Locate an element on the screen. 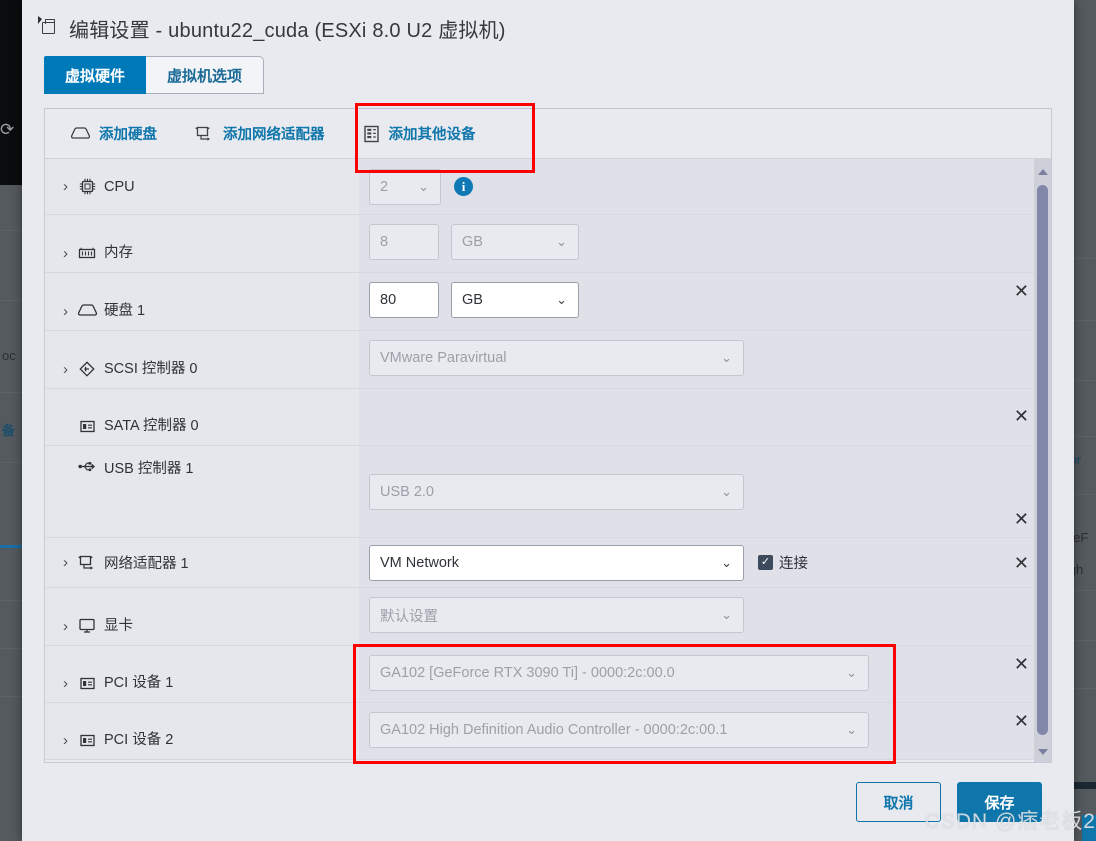 The image size is (1096, 841). table-row: › 网络适配器 1 VM Network ⌄ ✓ 连接 ✕ is located at coordinates (548, 563).